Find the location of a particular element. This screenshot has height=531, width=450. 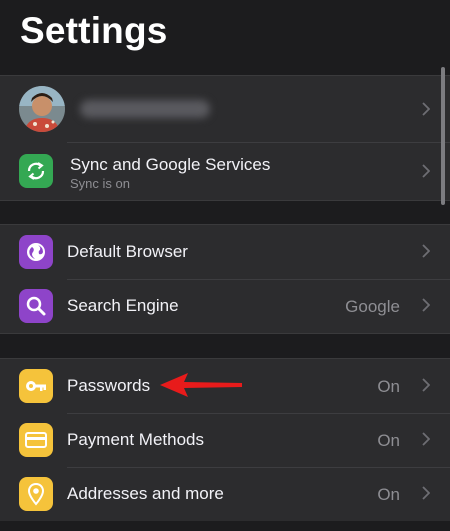

search-engine-row: Search Engine Google is located at coordinates (225, 306).